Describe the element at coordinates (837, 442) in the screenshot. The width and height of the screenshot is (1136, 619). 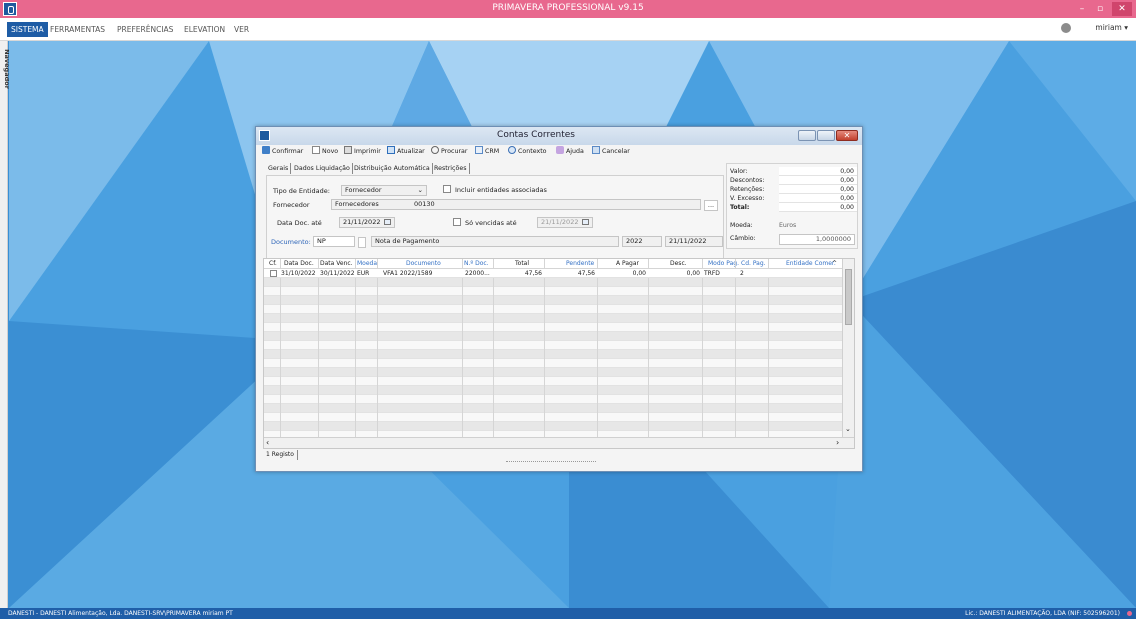
I see `chevron-right-icon: ›` at that location.